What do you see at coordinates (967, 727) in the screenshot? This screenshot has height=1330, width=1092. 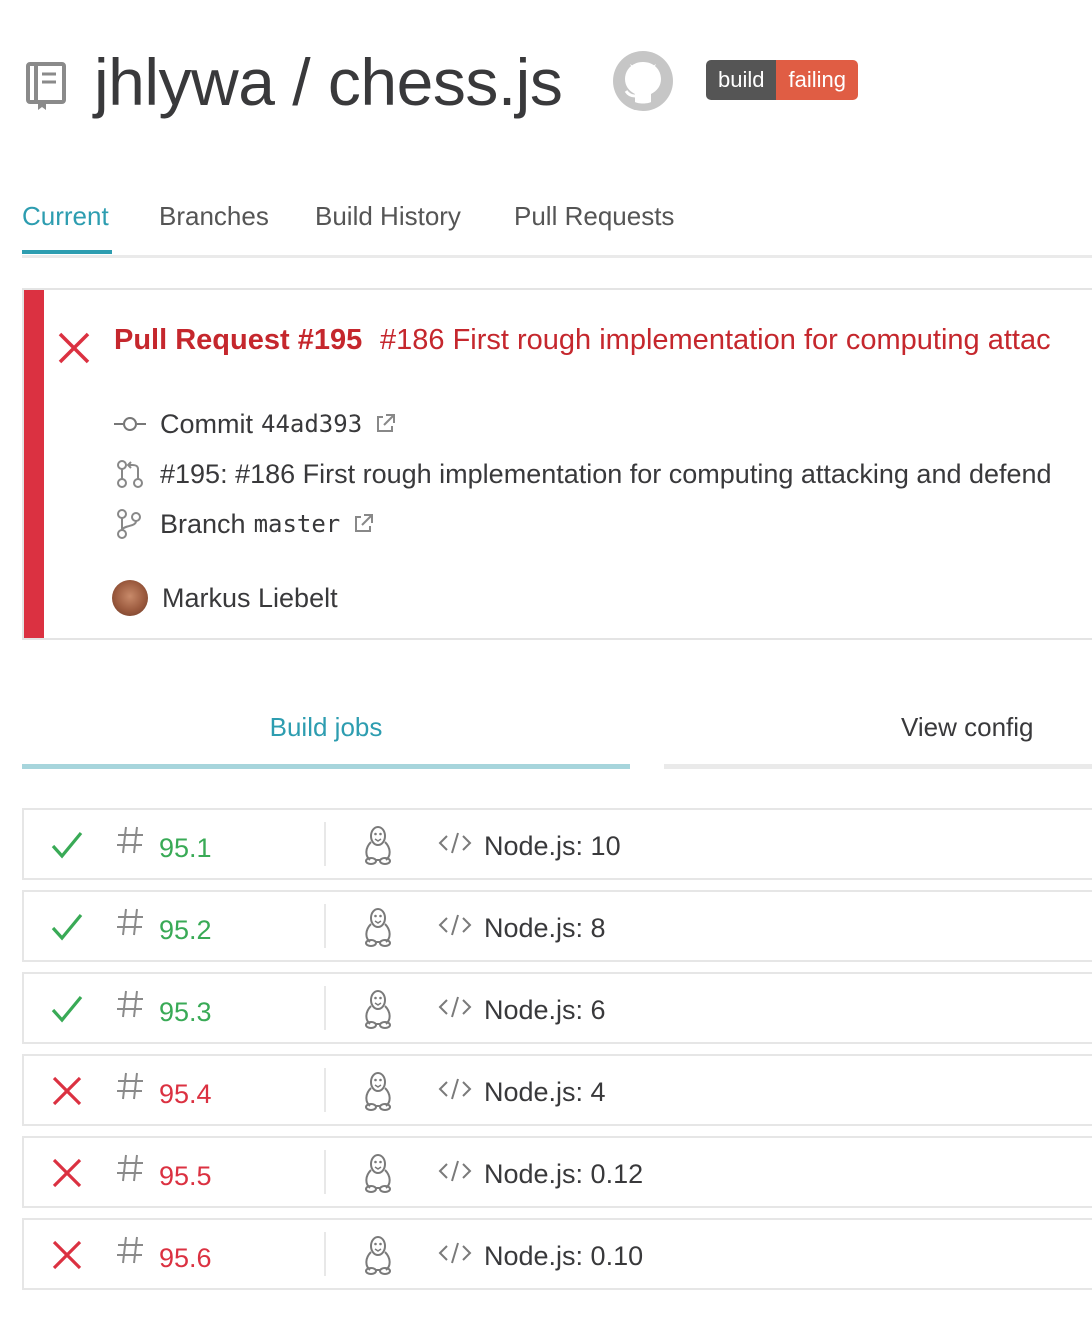 I see `view-config-label: View config` at bounding box center [967, 727].